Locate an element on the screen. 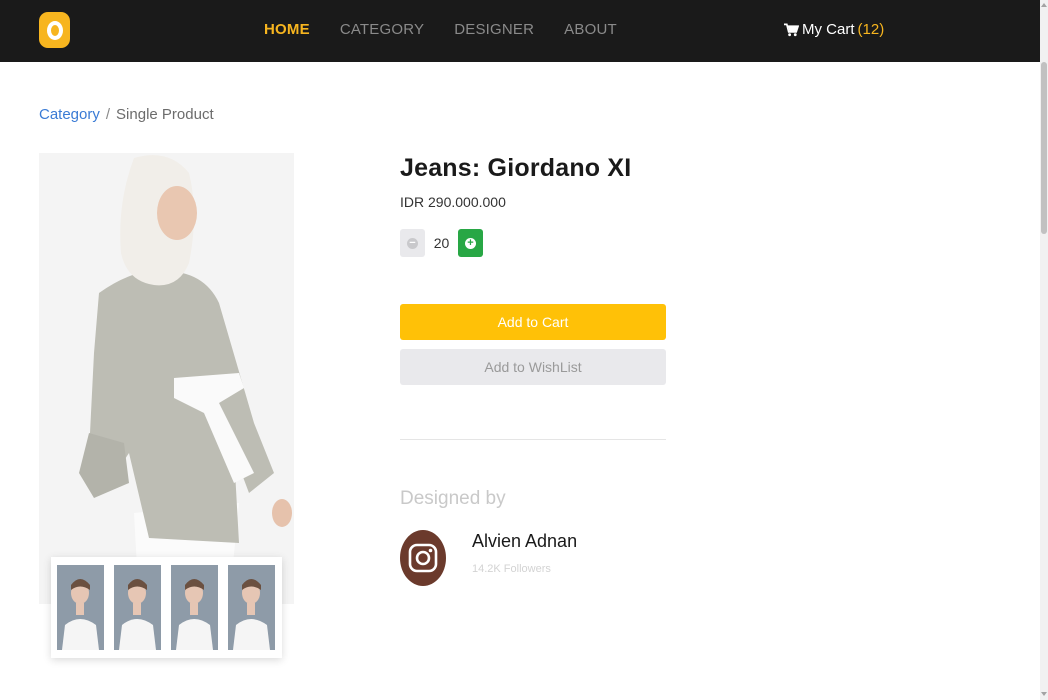 The width and height of the screenshot is (1048, 700). nav-home: HOME is located at coordinates (287, 29).